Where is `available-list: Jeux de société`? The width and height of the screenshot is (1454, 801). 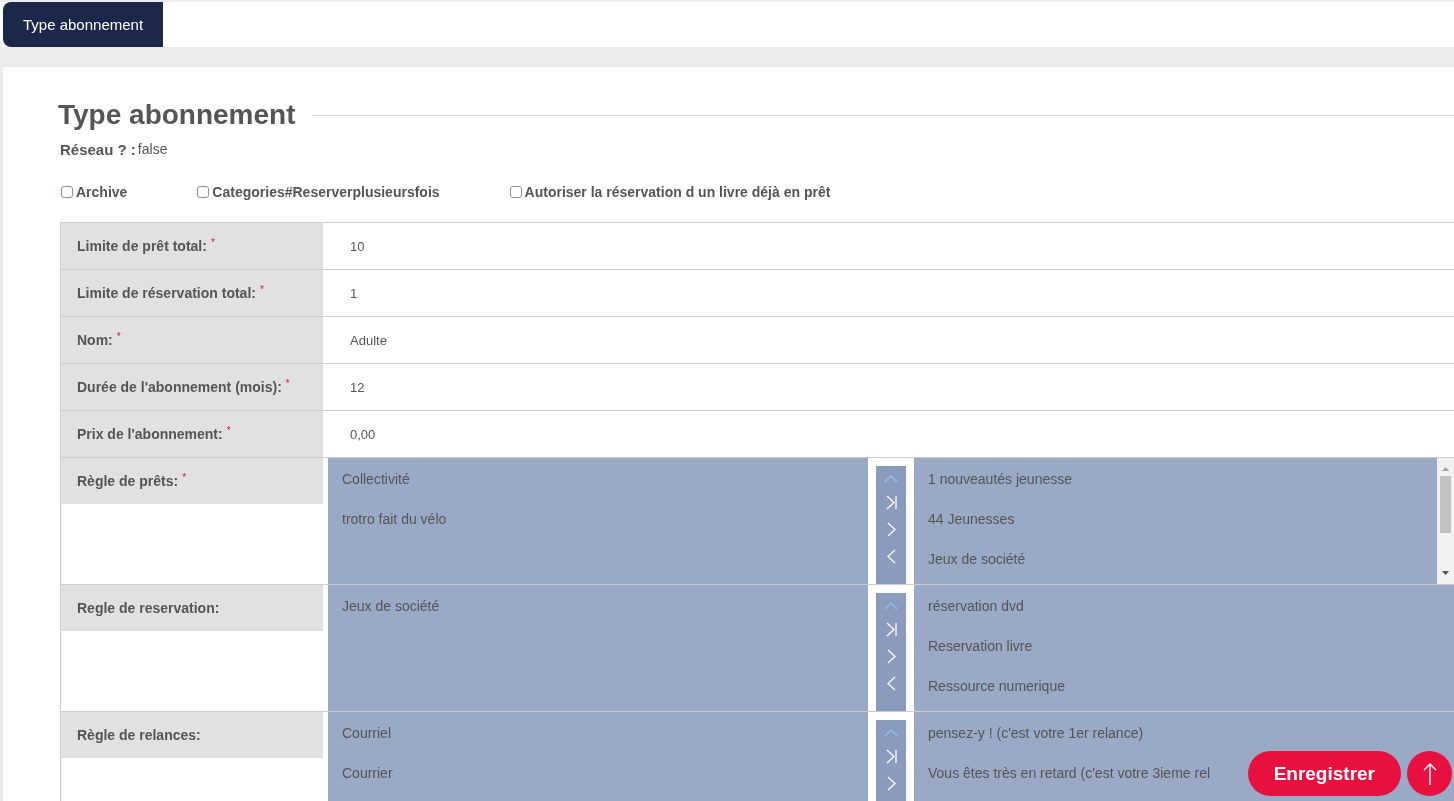
available-list: Jeux de société is located at coordinates (598, 648).